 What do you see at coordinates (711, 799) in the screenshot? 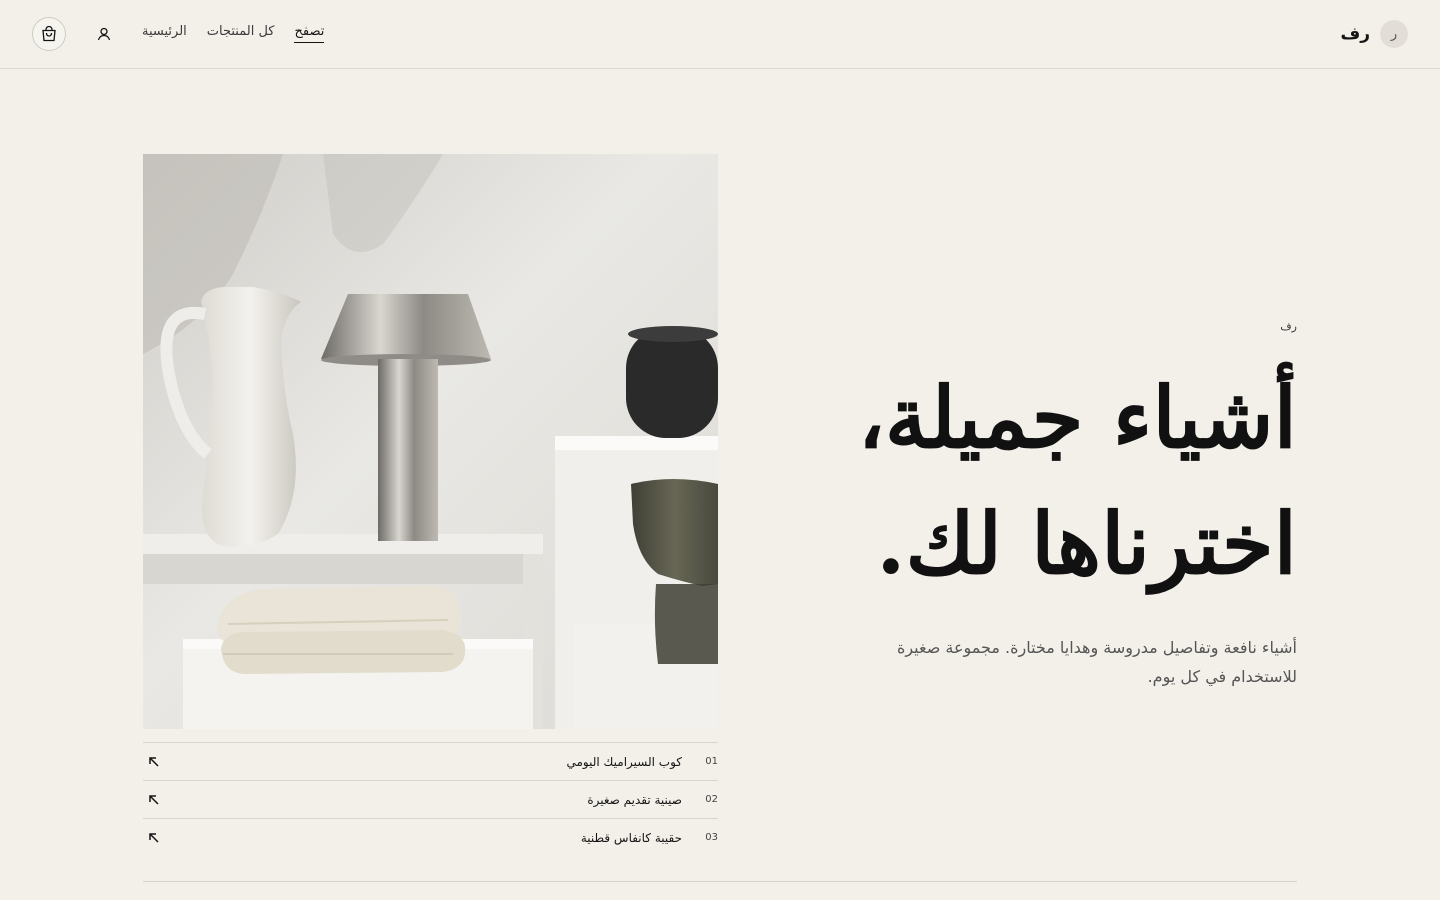
I see `list-item-number: 02` at bounding box center [711, 799].